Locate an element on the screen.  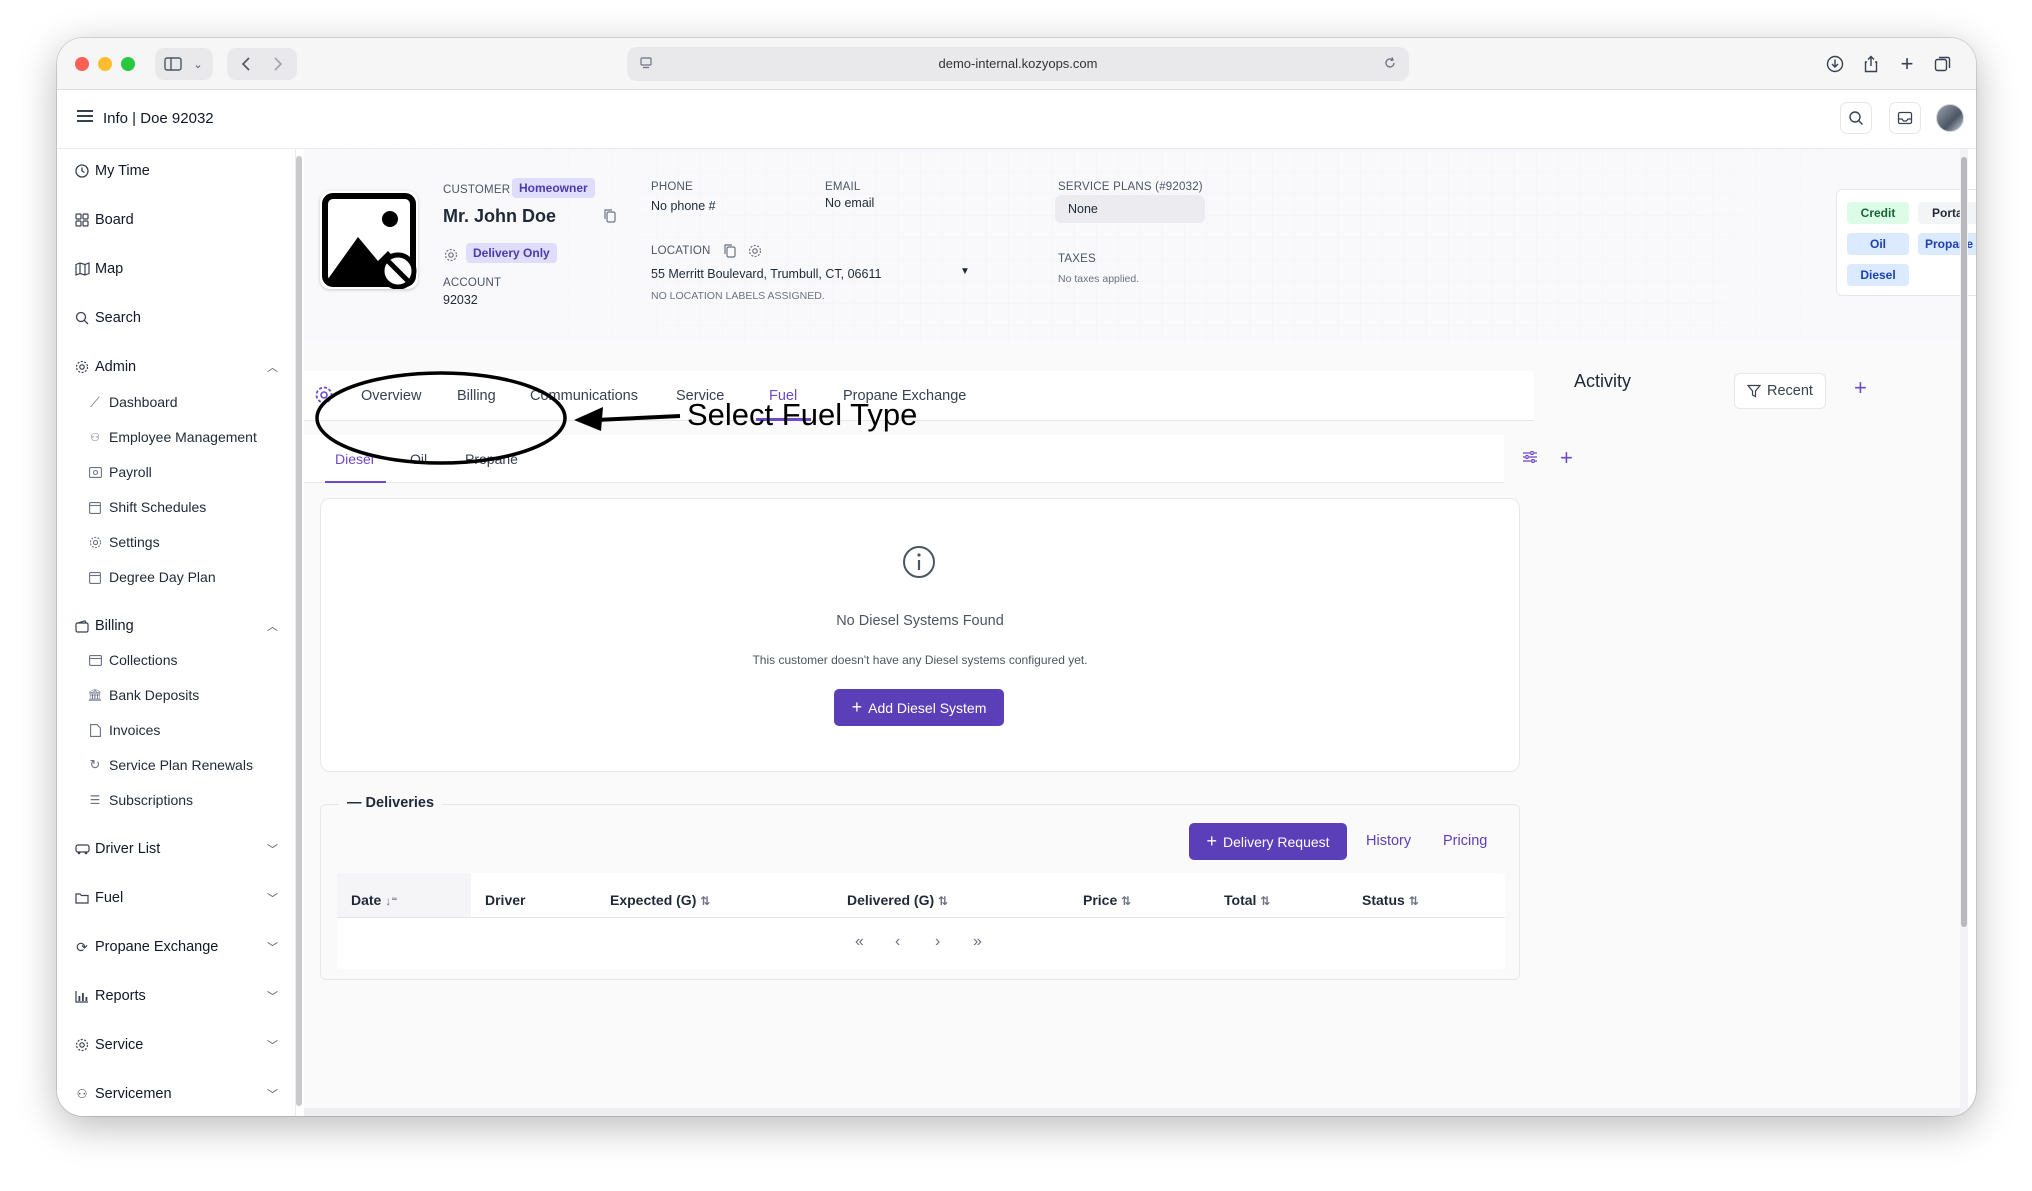
annotation-arrow-line is located at coordinates (638, 418).